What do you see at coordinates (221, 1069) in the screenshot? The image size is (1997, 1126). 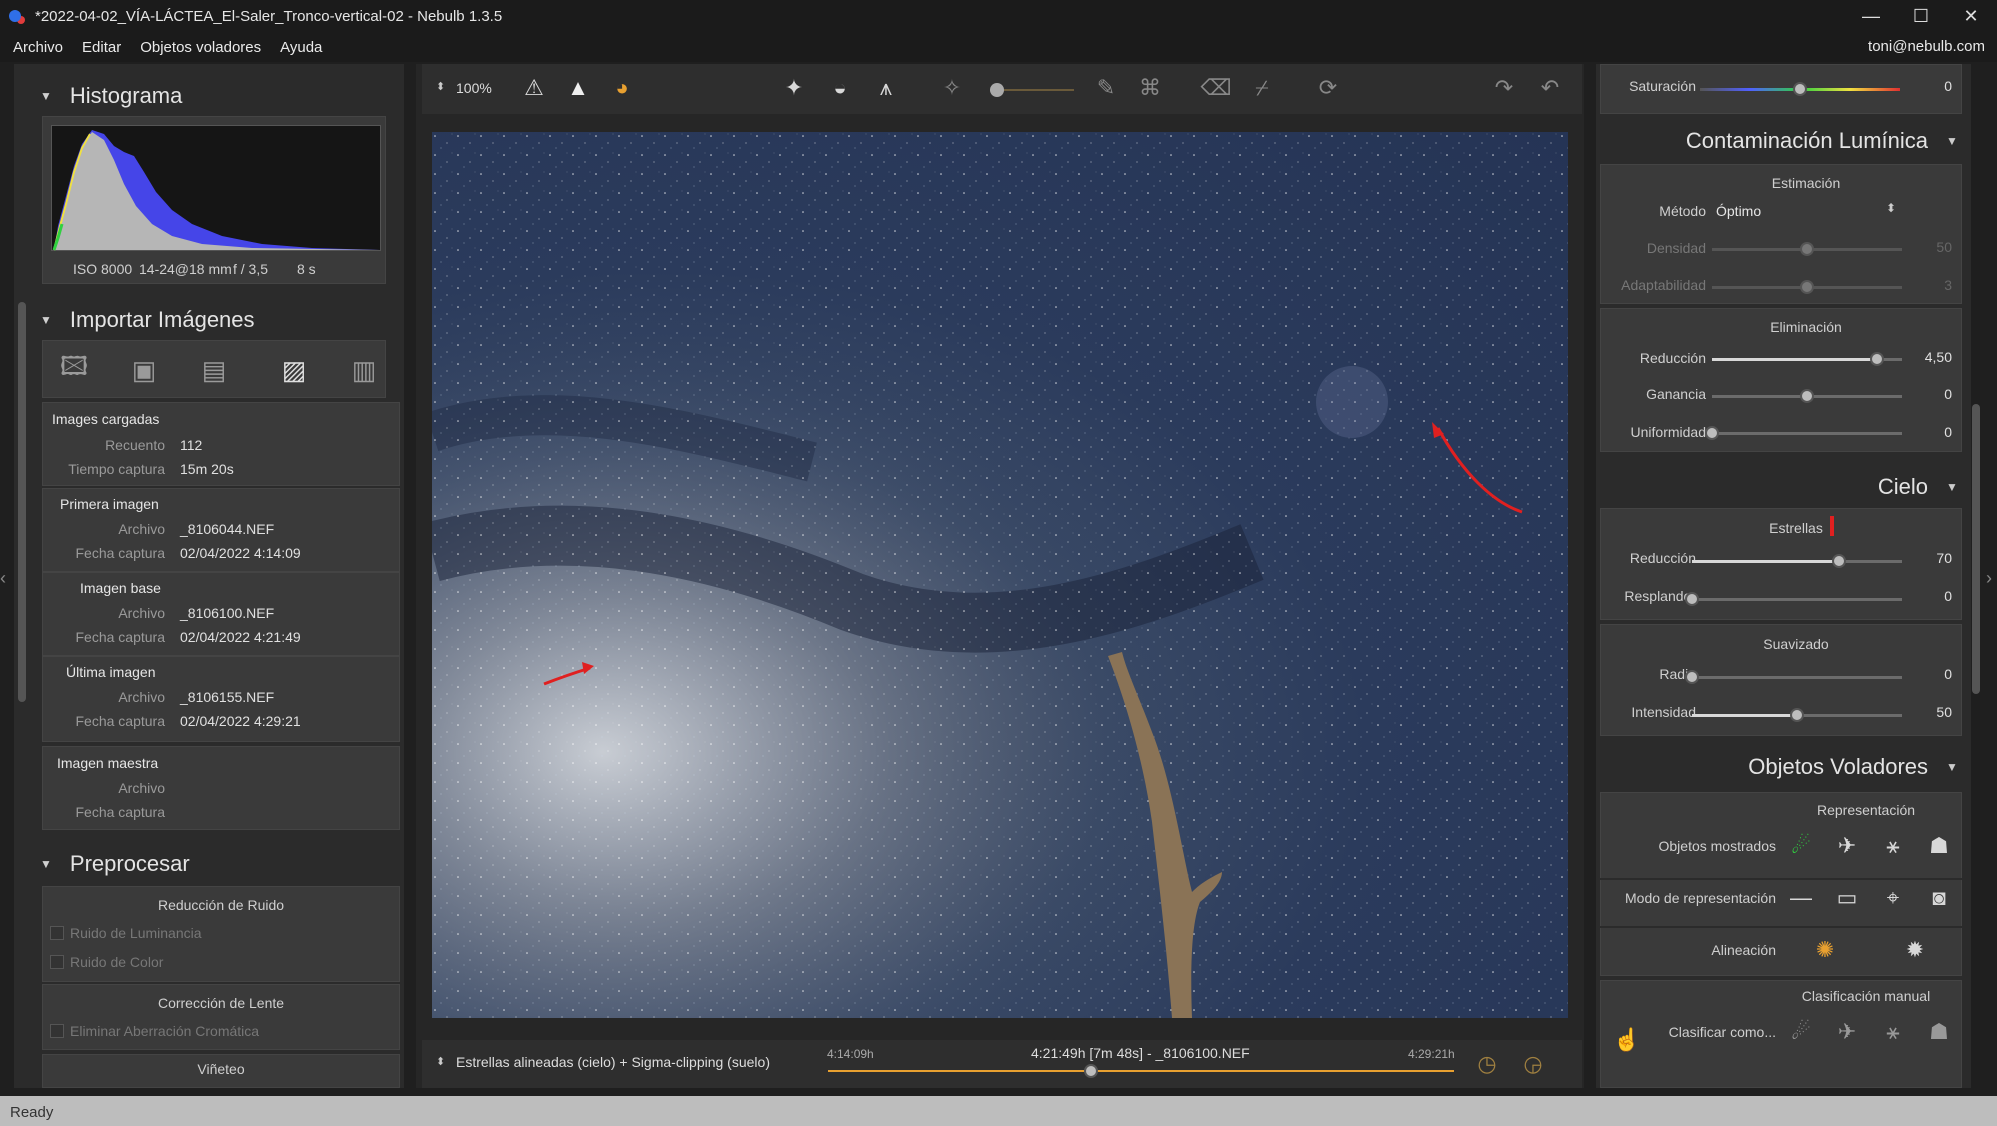 I see `vignette-label: Viñeteo` at bounding box center [221, 1069].